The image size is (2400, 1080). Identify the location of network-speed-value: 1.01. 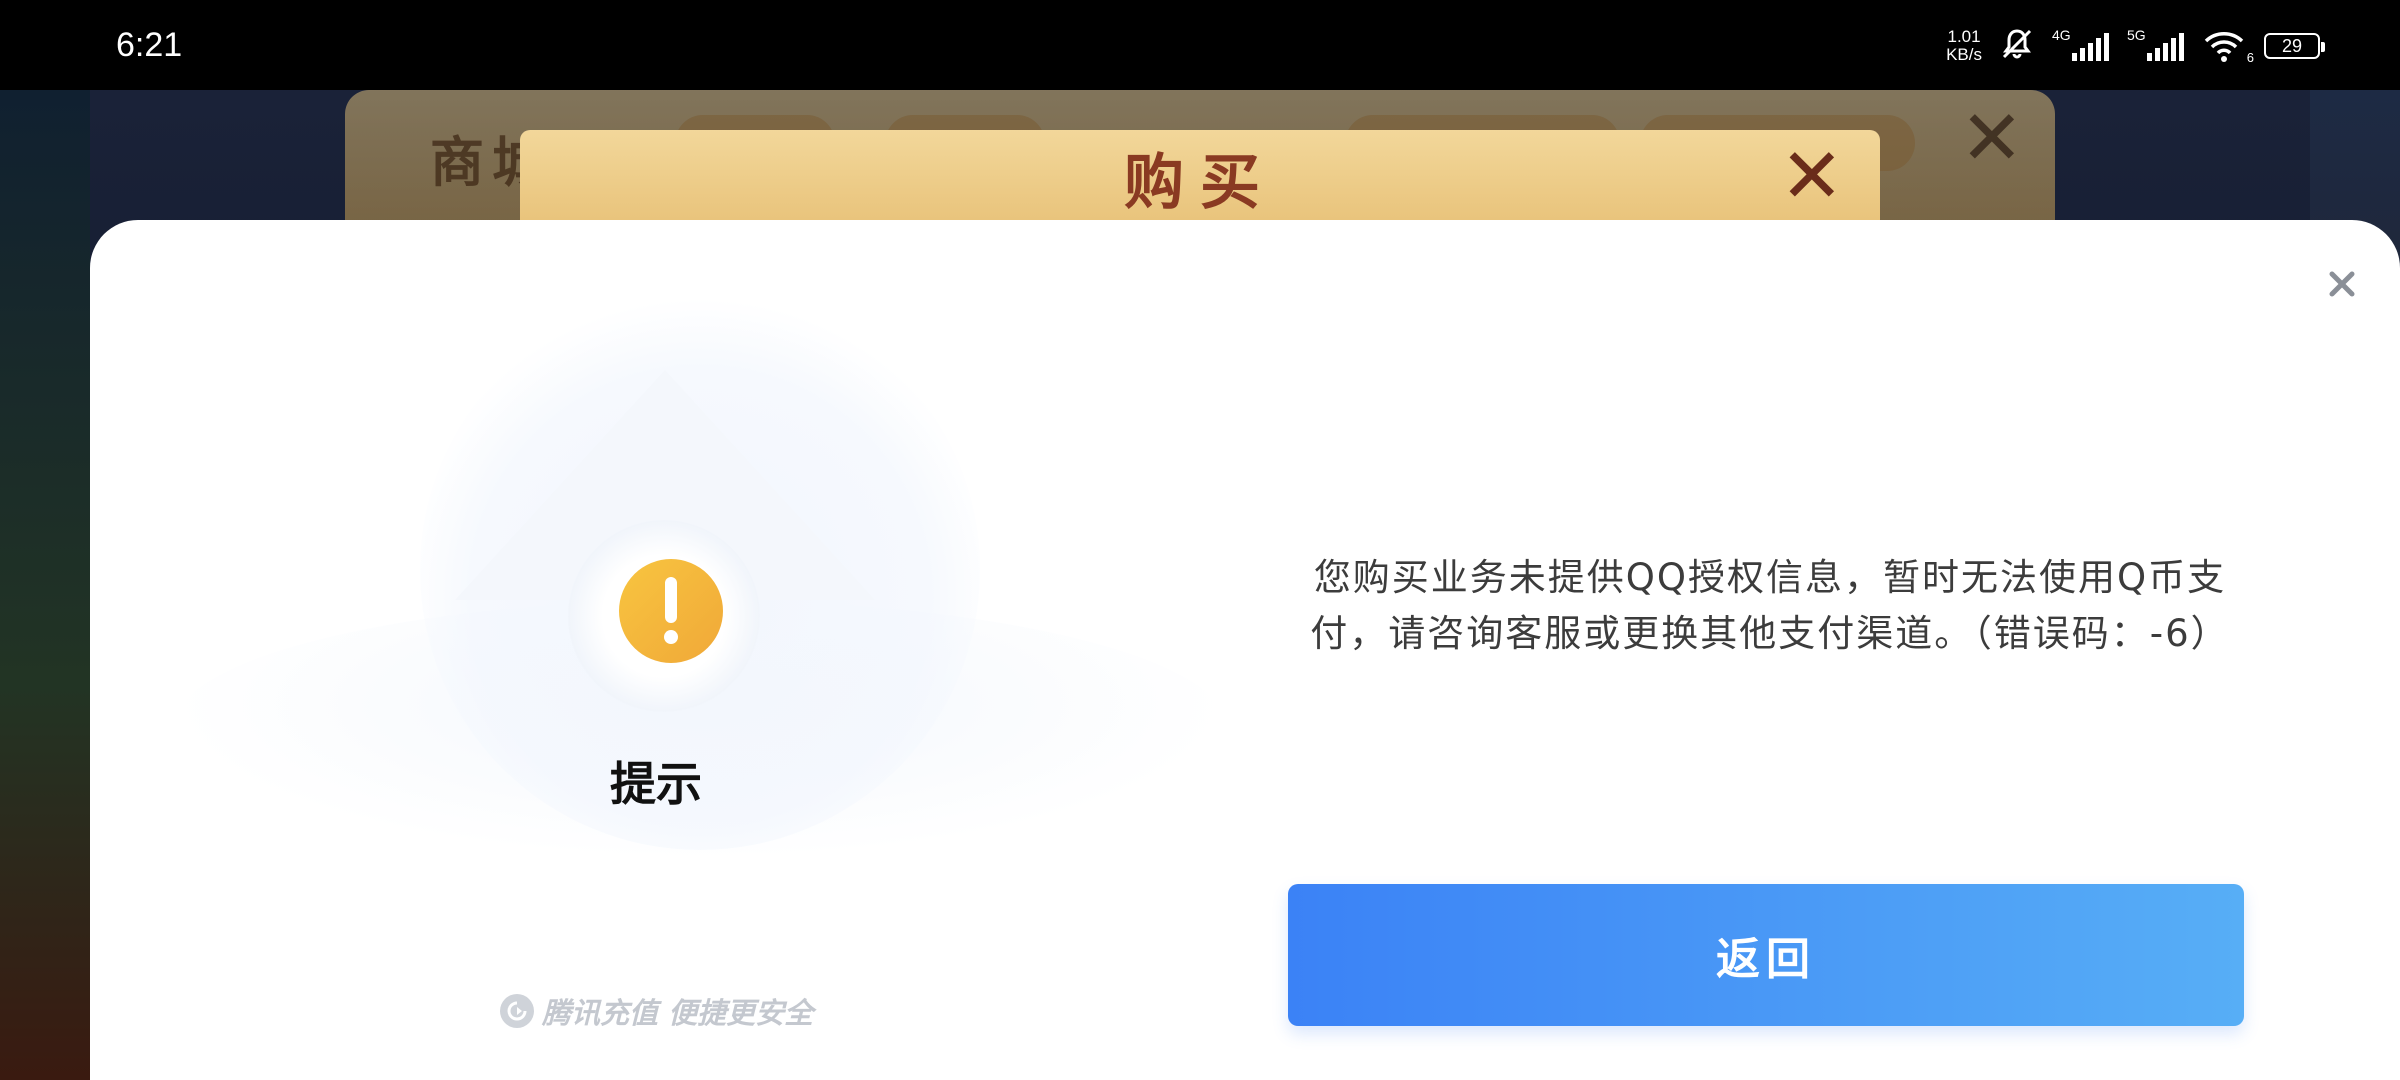
(1964, 36).